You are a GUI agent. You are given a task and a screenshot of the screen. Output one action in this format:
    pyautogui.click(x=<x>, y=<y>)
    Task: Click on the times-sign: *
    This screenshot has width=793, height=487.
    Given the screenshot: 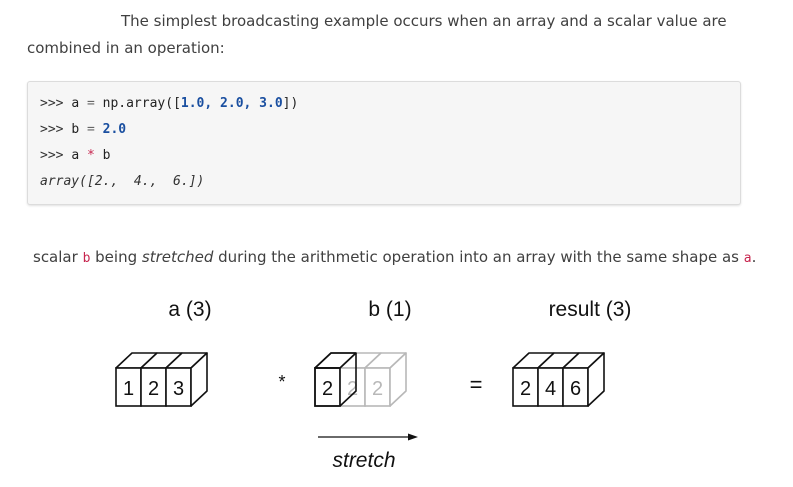 What is the action you would take?
    pyautogui.click(x=281, y=382)
    